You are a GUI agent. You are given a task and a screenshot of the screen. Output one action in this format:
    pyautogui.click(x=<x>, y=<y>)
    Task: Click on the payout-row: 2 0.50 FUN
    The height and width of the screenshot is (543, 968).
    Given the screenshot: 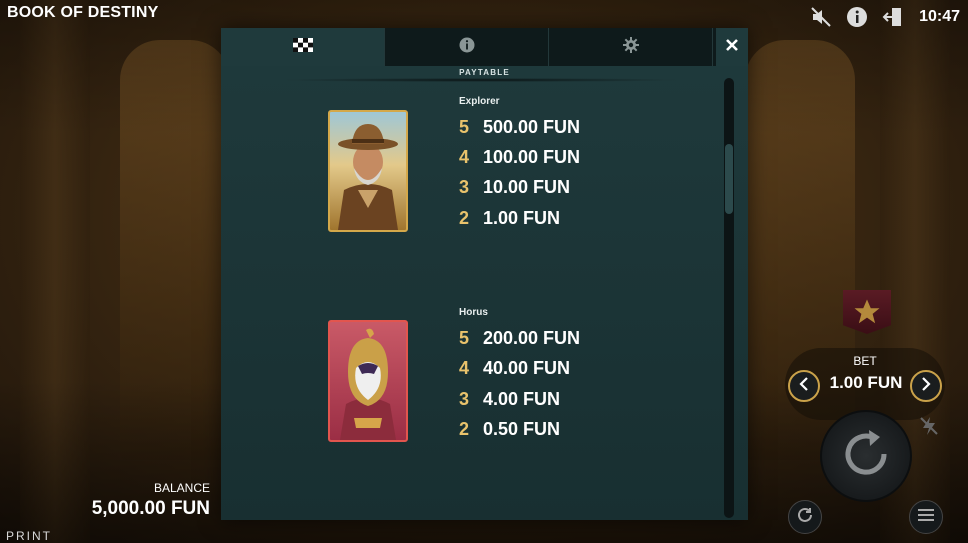 What is the action you would take?
    pyautogui.click(x=509, y=429)
    